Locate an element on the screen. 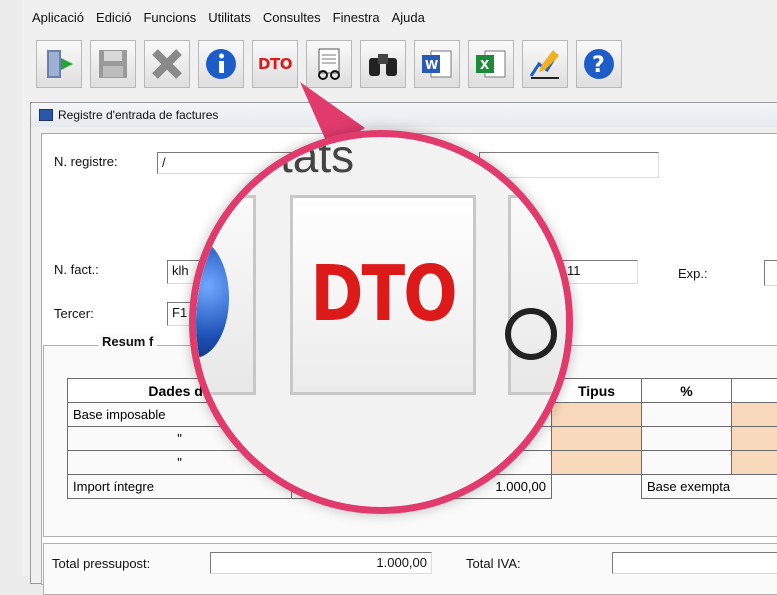 This screenshot has height=595, width=777. dto-text-icon: DTO is located at coordinates (275, 64).